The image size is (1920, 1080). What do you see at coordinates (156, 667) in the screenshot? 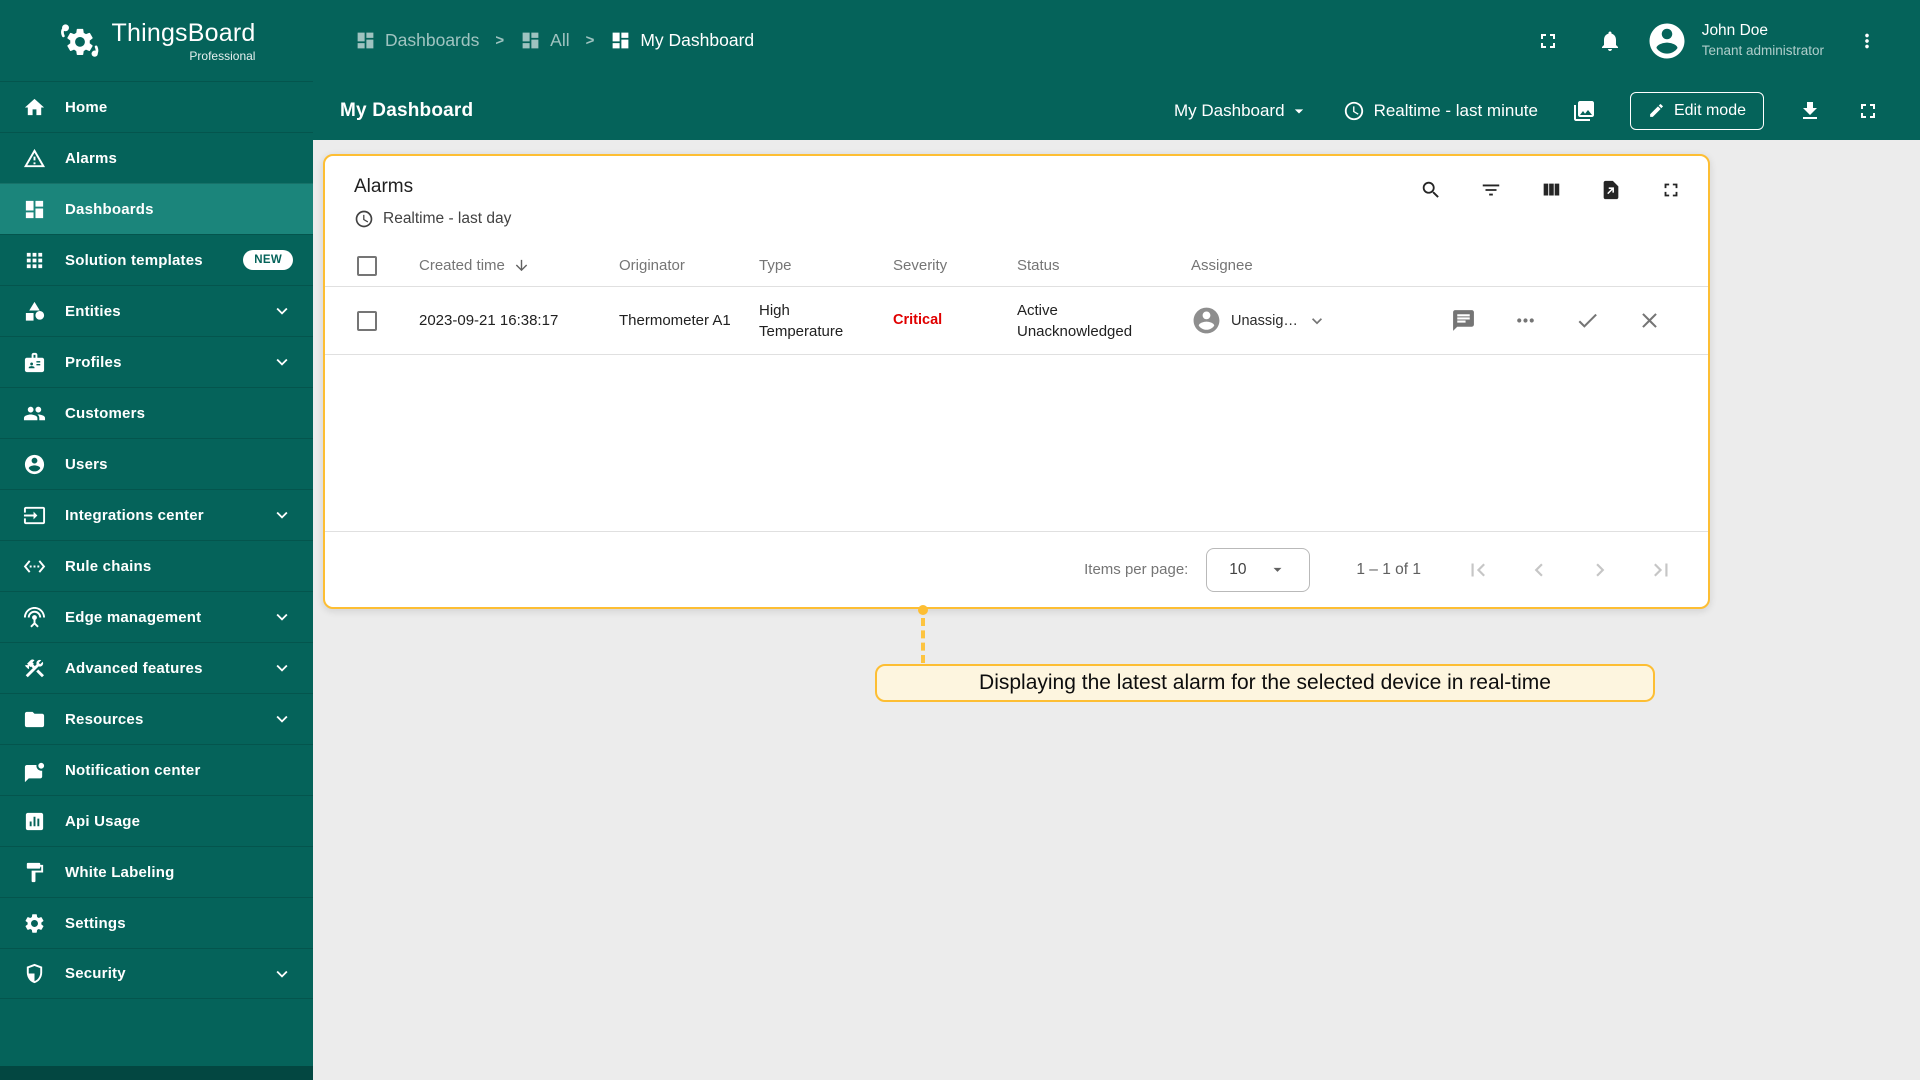
I see `sidebar-item-advanced-features: Advanced features` at bounding box center [156, 667].